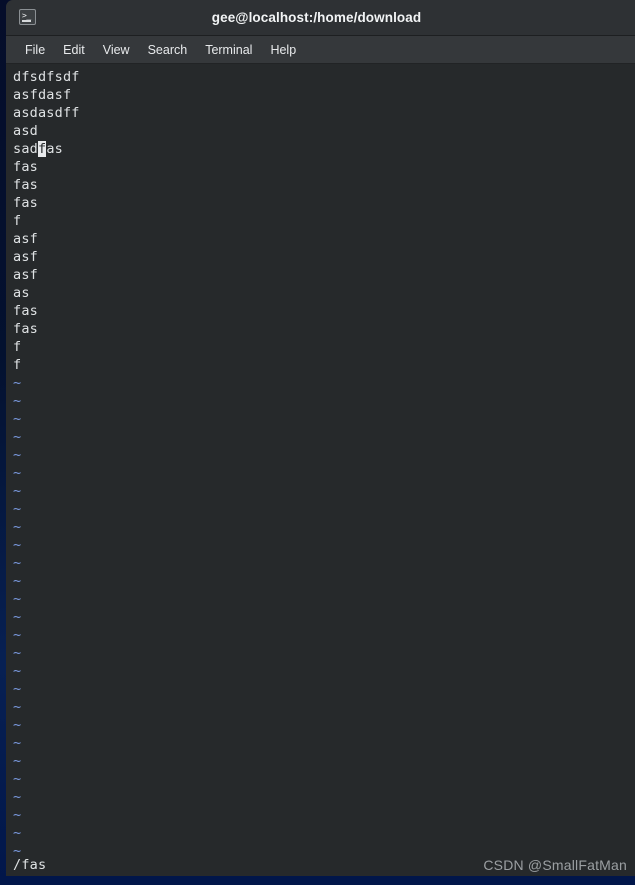 The width and height of the screenshot is (635, 885). Describe the element at coordinates (21, 293) in the screenshot. I see `editor-line: as` at that location.